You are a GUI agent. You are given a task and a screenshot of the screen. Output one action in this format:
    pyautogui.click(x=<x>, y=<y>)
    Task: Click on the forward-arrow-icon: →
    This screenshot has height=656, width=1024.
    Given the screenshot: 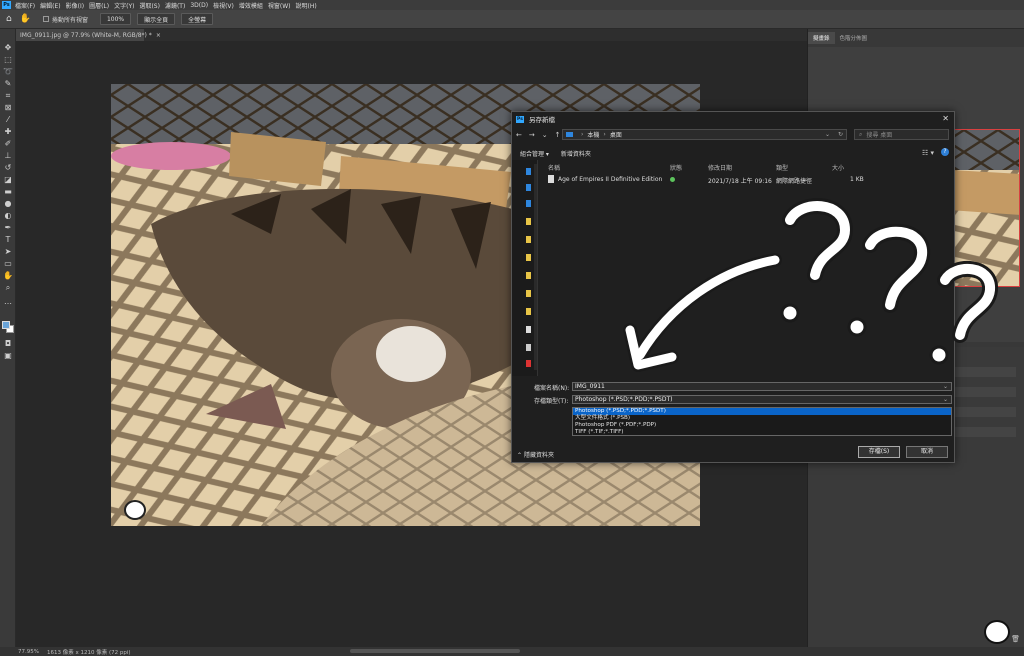 What is the action you would take?
    pyautogui.click(x=532, y=135)
    